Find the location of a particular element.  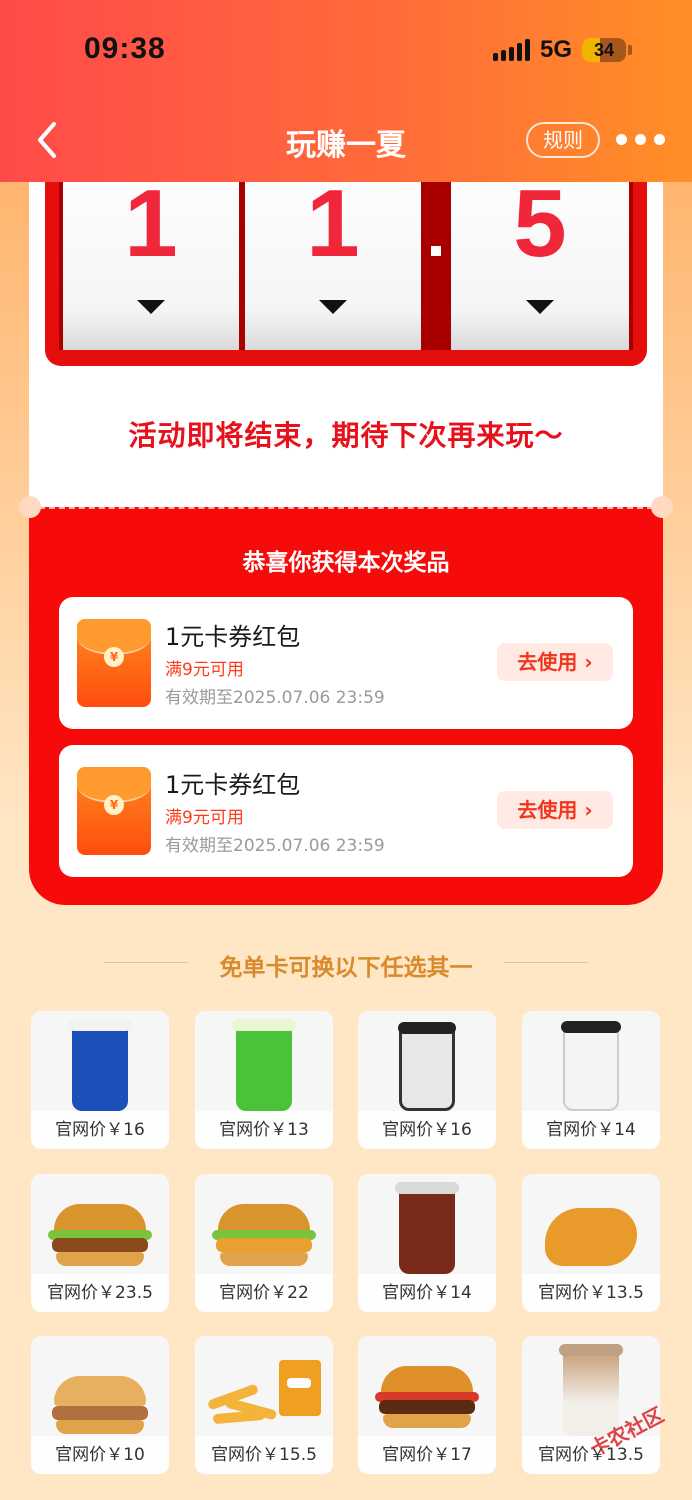

prize-title: 恭喜你获得本次奖品 is located at coordinates (346, 563).